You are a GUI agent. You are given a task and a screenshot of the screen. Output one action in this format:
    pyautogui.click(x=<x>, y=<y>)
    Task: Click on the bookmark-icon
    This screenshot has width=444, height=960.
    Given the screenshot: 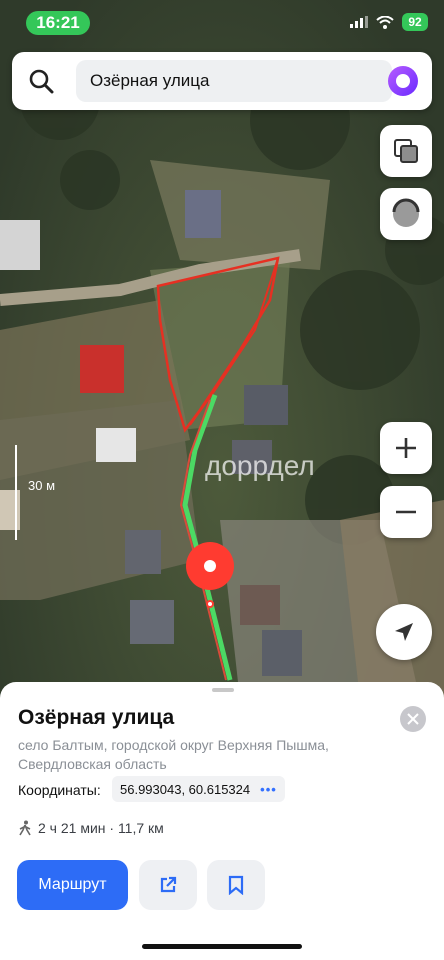 What is the action you would take?
    pyautogui.click(x=236, y=885)
    